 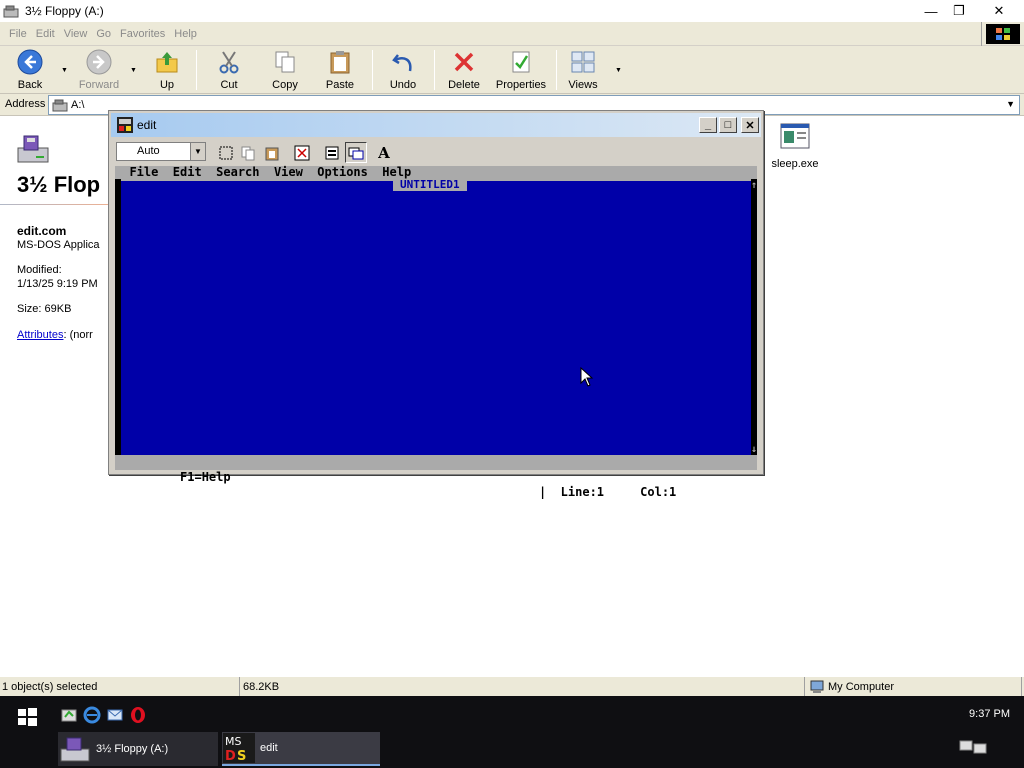 I want to click on start-button, so click(x=27, y=717).